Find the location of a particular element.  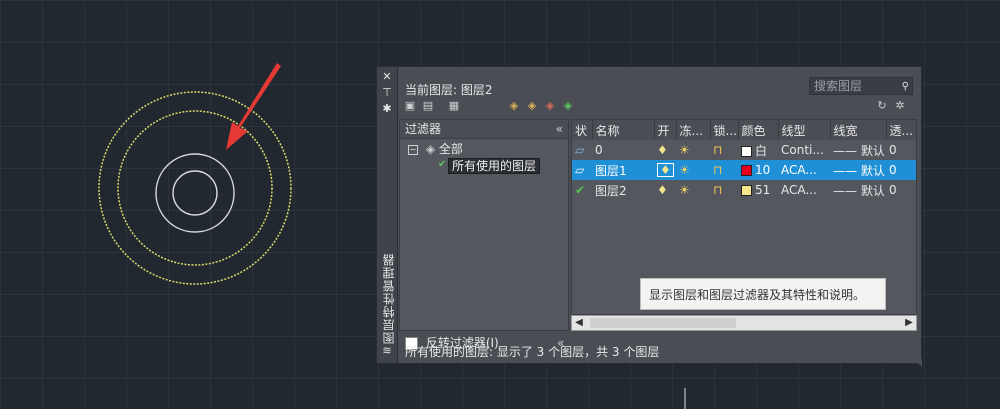

new-group-filter-icon: ▤ is located at coordinates (428, 106).